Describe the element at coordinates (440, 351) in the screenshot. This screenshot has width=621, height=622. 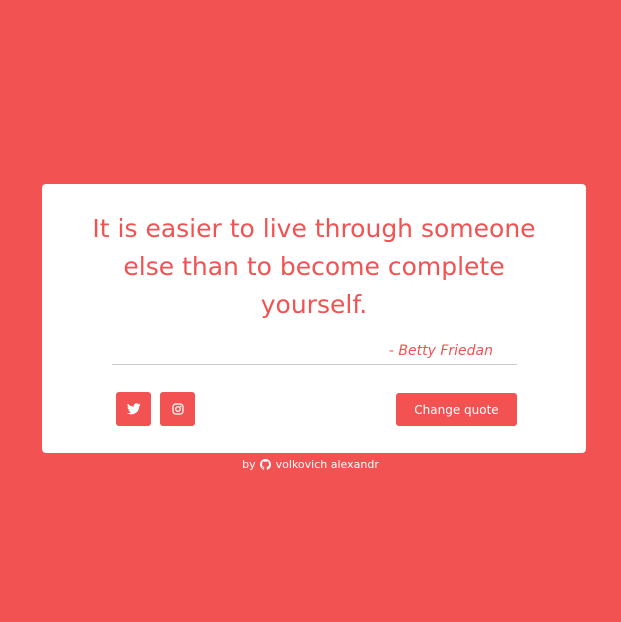
I see `quote-author: - Betty Friedan` at that location.